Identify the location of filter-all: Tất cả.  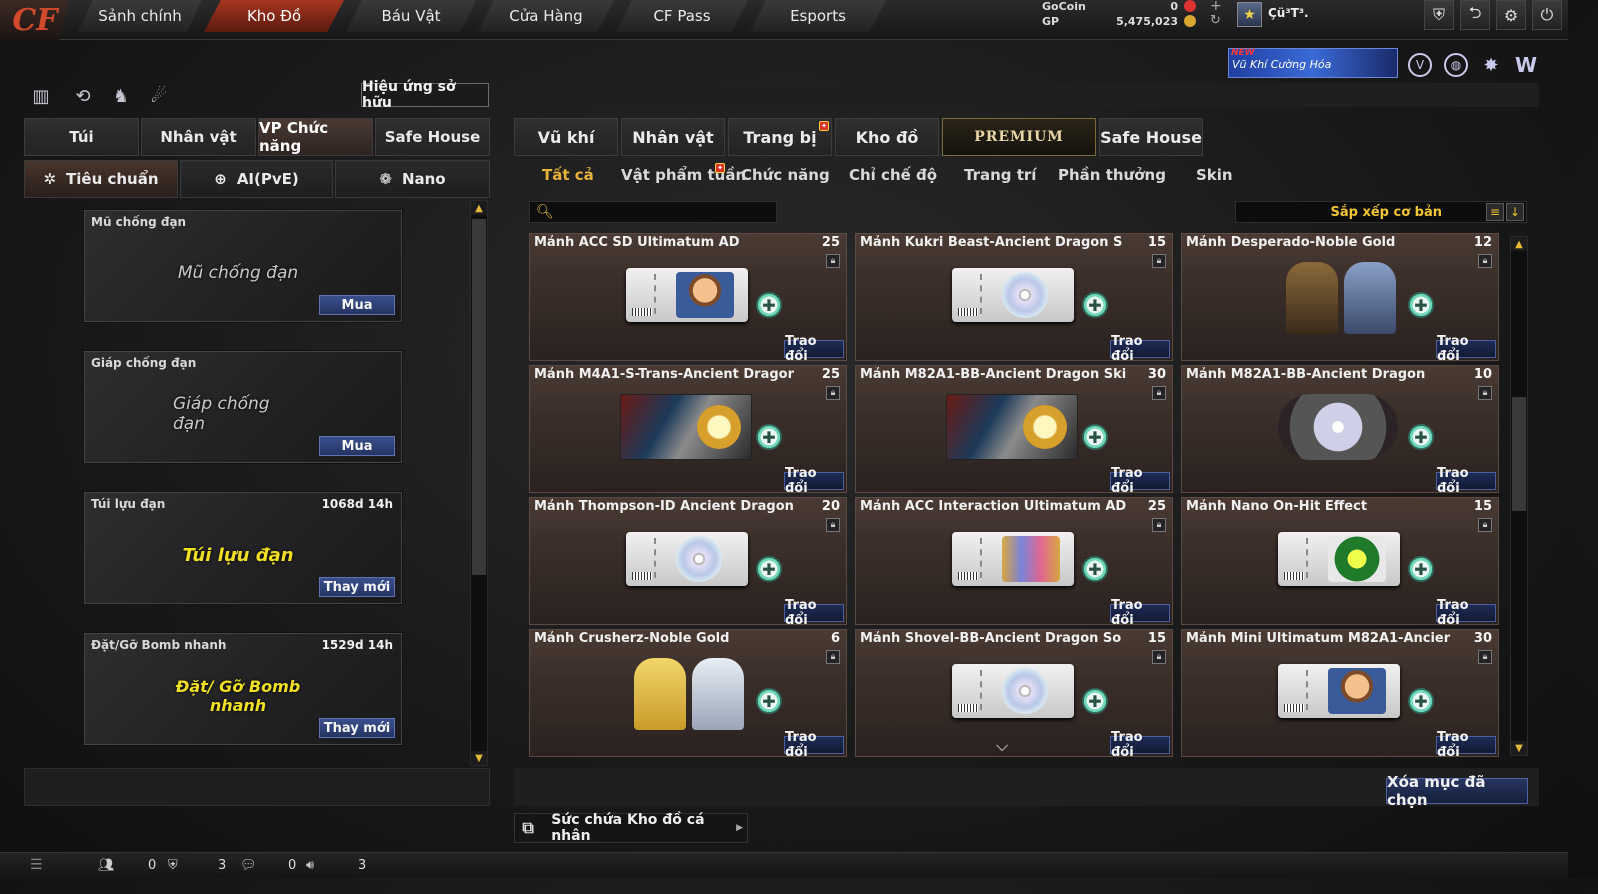
(568, 175).